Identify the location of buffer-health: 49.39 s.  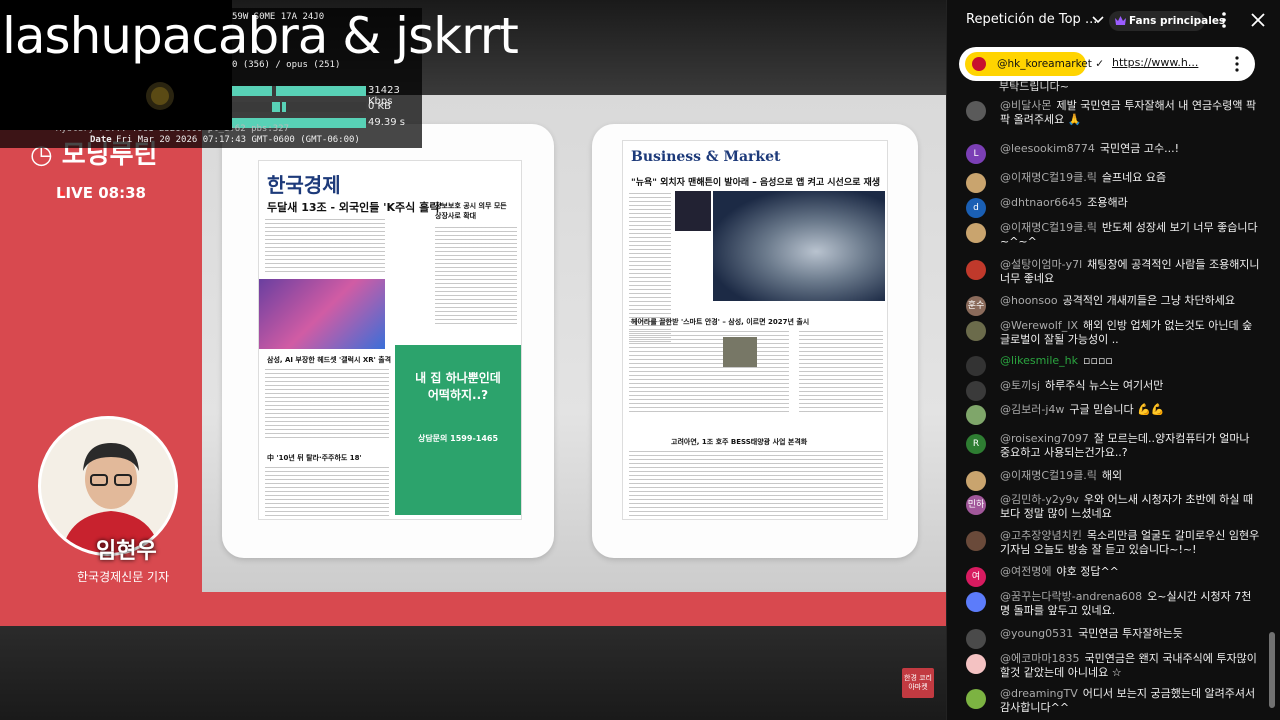
(387, 122).